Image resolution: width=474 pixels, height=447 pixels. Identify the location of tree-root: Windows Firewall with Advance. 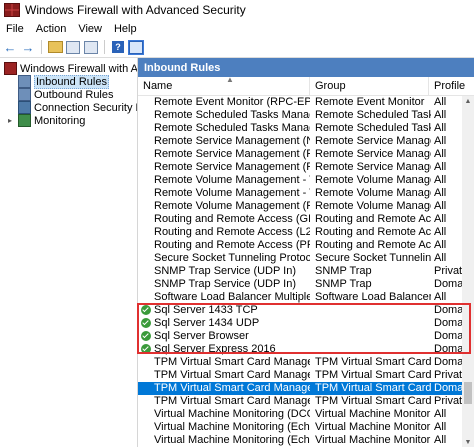
(70, 68).